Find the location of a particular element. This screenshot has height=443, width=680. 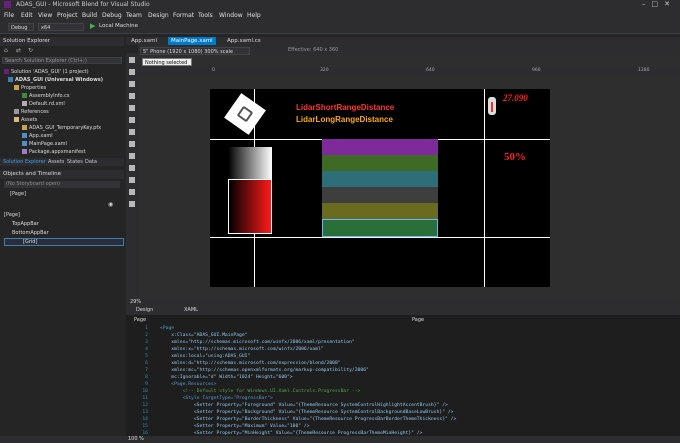

tab-design: Design is located at coordinates (144, 310).